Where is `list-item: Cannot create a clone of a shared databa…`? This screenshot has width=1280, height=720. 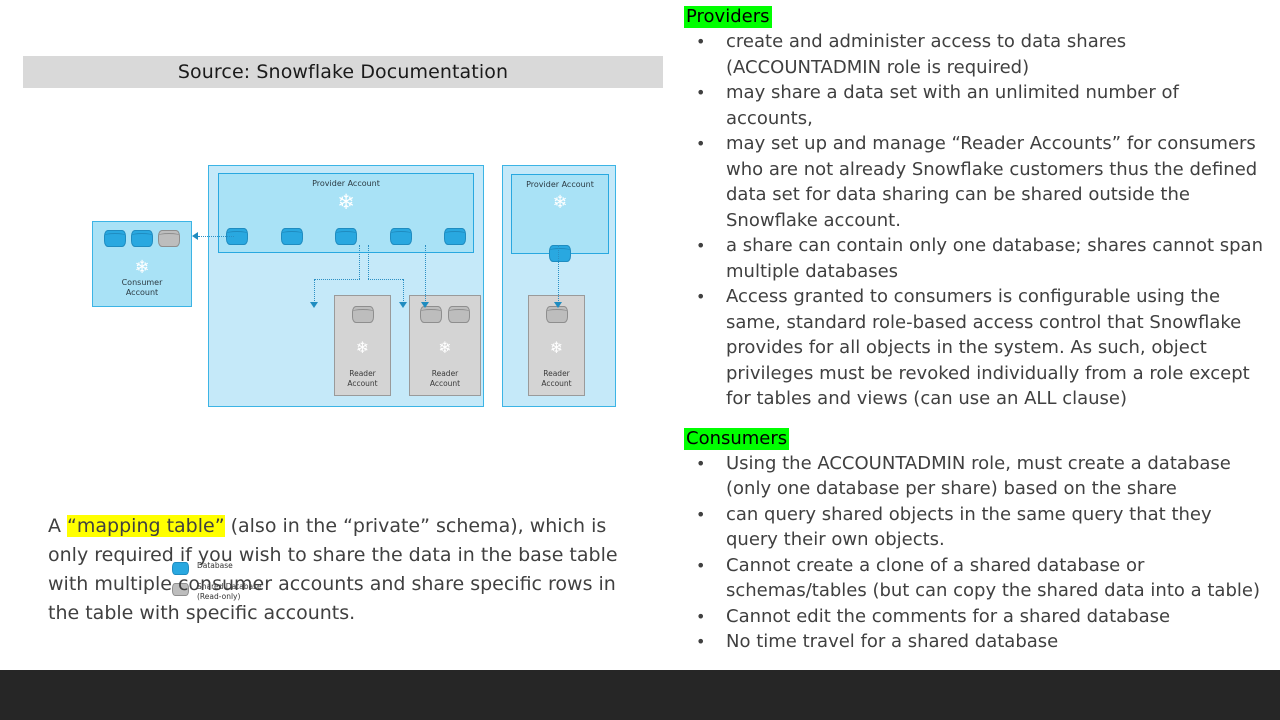 list-item: Cannot create a clone of a shared databa… is located at coordinates (976, 578).